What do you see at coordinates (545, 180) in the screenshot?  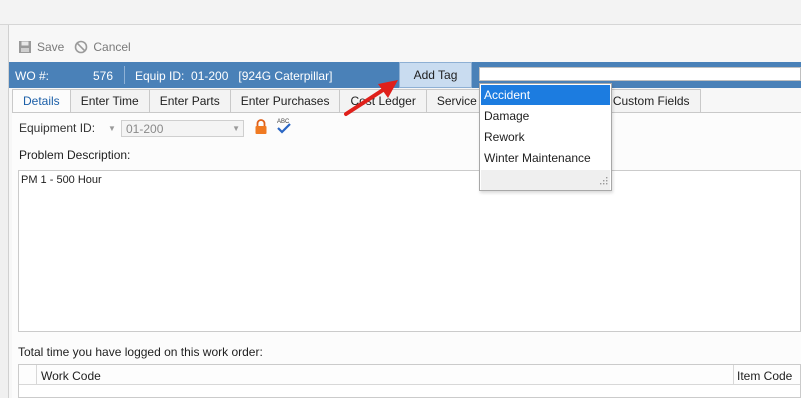 I see `dropdown-footer` at bounding box center [545, 180].